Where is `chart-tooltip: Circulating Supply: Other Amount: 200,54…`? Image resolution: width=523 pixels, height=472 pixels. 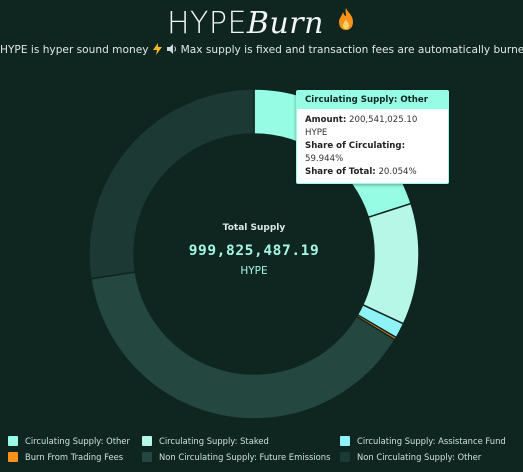 chart-tooltip: Circulating Supply: Other Amount: 200,54… is located at coordinates (372, 137).